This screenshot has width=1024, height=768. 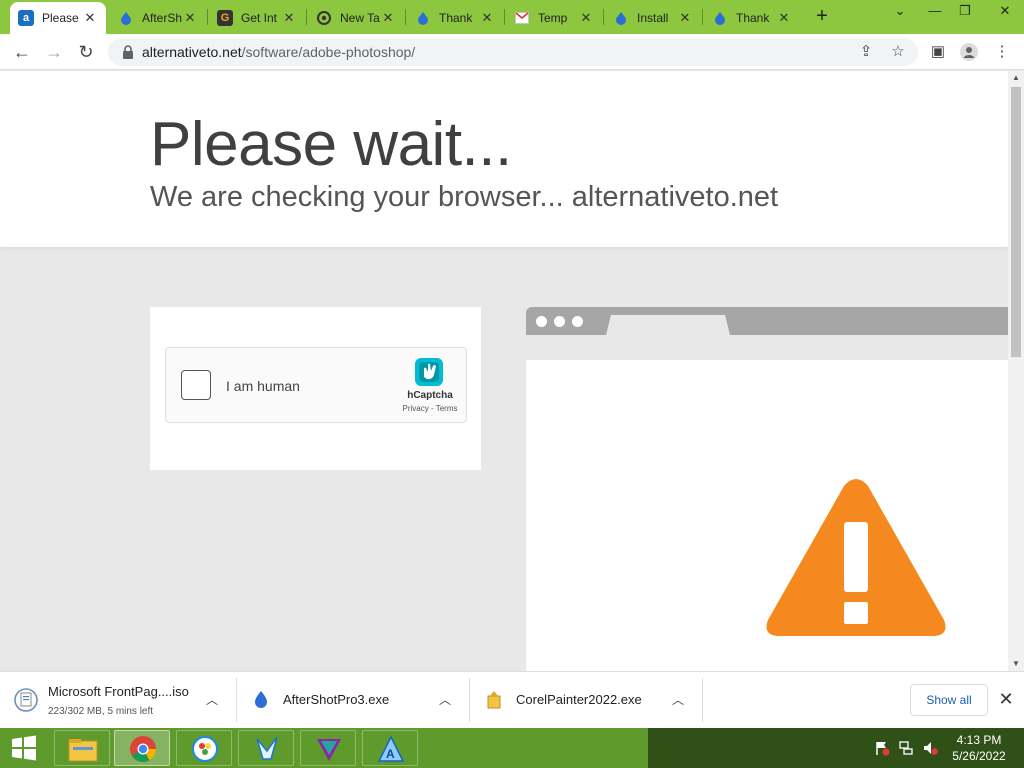 I want to click on tab-title: AfterSh, so click(x=162, y=18).